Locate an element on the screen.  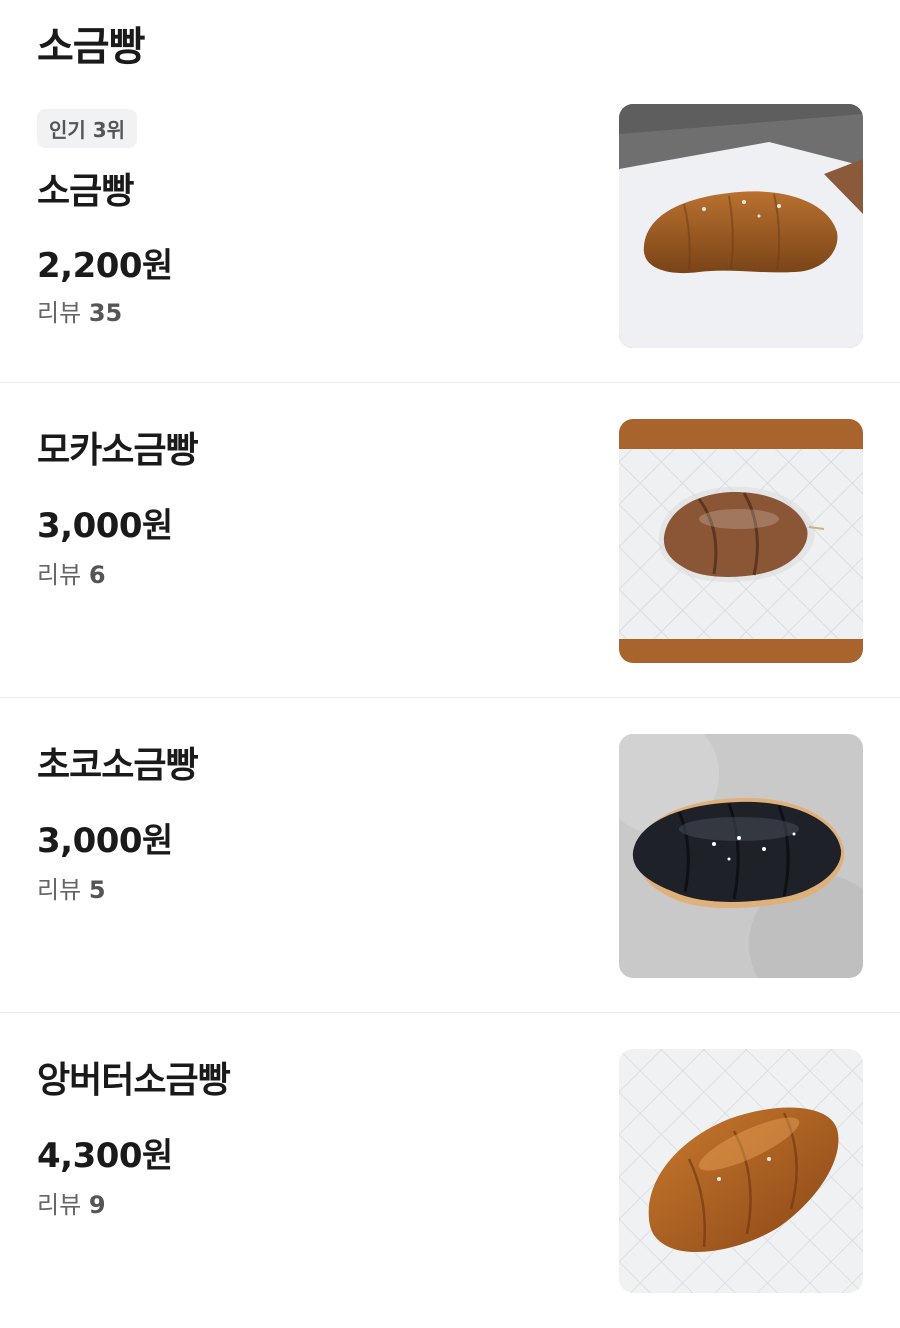
menu-item-price: 2,200원 is located at coordinates (105, 266).